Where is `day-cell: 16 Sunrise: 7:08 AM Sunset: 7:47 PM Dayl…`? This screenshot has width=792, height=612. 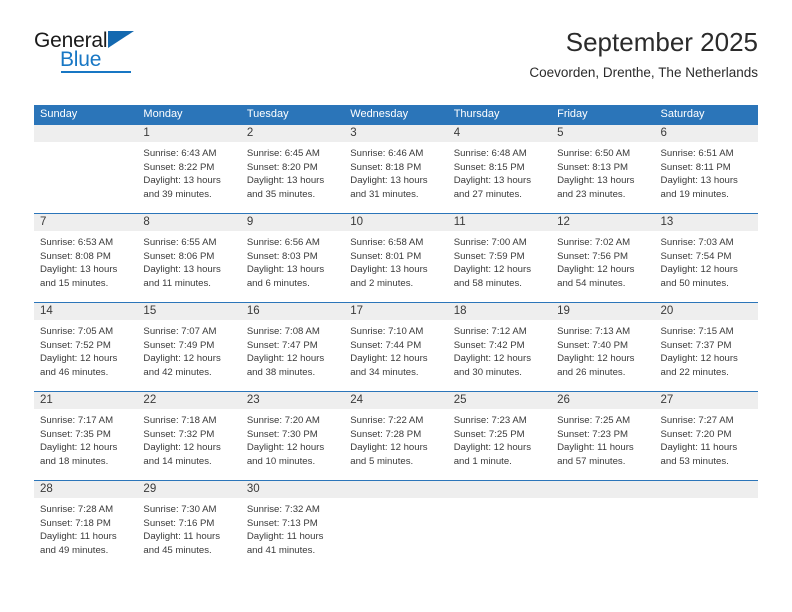
day-cell: 16 Sunrise: 7:08 AM Sunset: 7:47 PM Dayl… is located at coordinates (292, 347).